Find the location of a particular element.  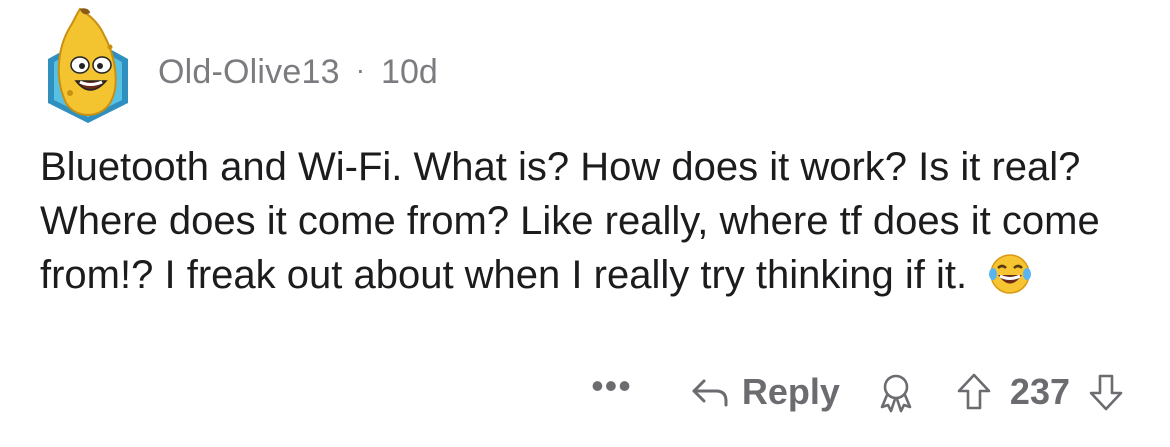

reply-button: Reply is located at coordinates (765, 392).